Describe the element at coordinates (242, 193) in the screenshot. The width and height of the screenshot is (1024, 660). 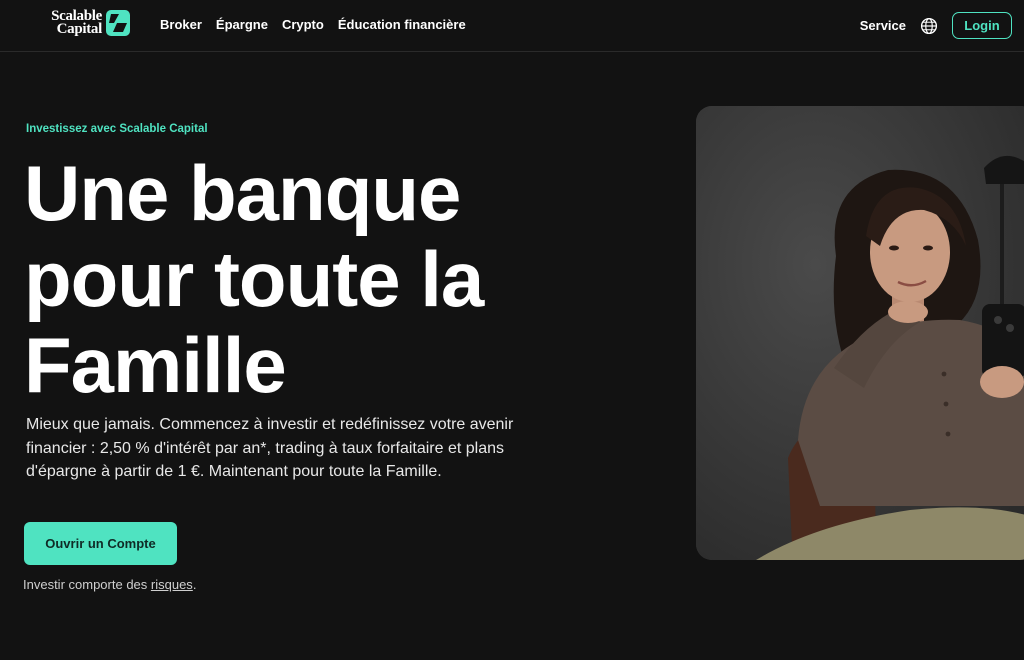
I see `hero-title-line-1: Une banque` at that location.